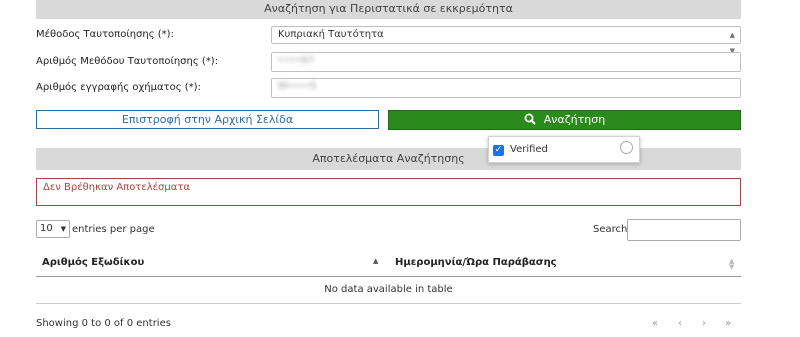 This screenshot has width=800, height=337. What do you see at coordinates (506, 62) in the screenshot?
I see `id-number-input: ••••67` at bounding box center [506, 62].